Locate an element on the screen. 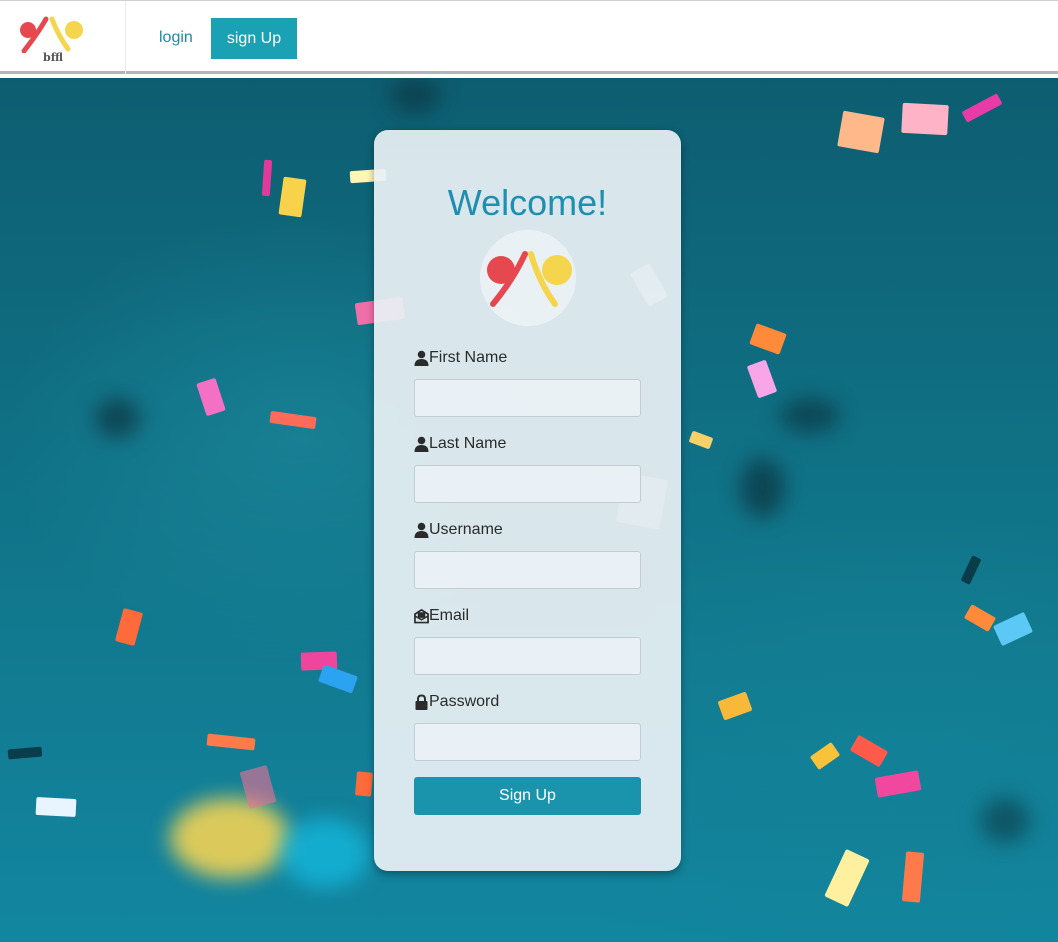  password-label-text: Password is located at coordinates (464, 701).